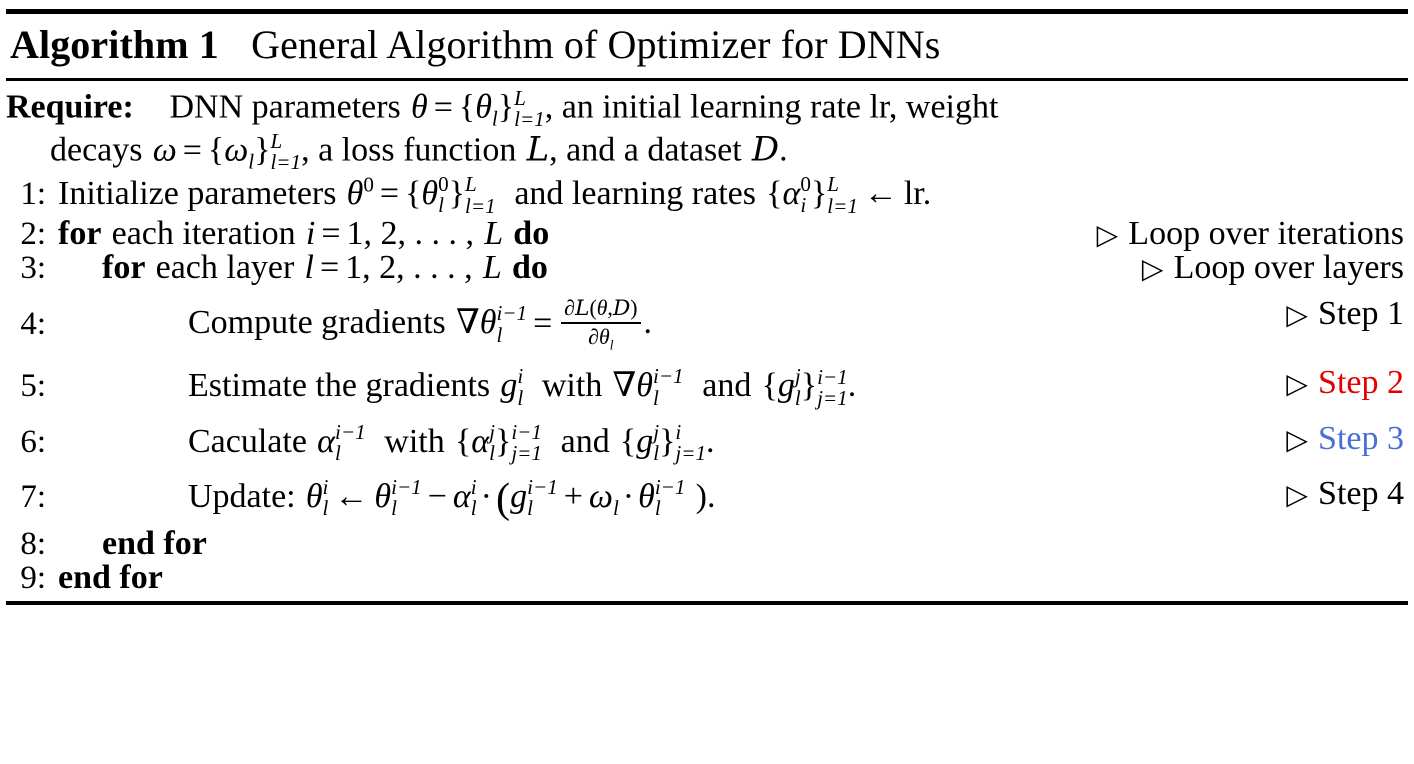  I want to click on line-number-1: 1:, so click(33, 194).